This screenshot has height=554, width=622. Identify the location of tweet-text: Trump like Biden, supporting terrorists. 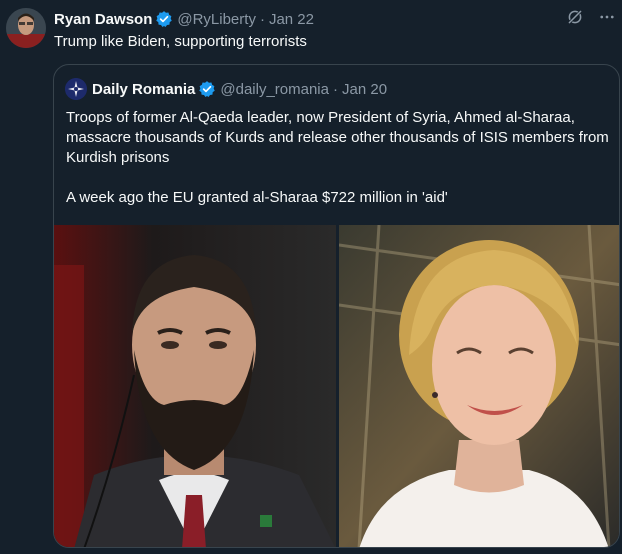
(180, 41).